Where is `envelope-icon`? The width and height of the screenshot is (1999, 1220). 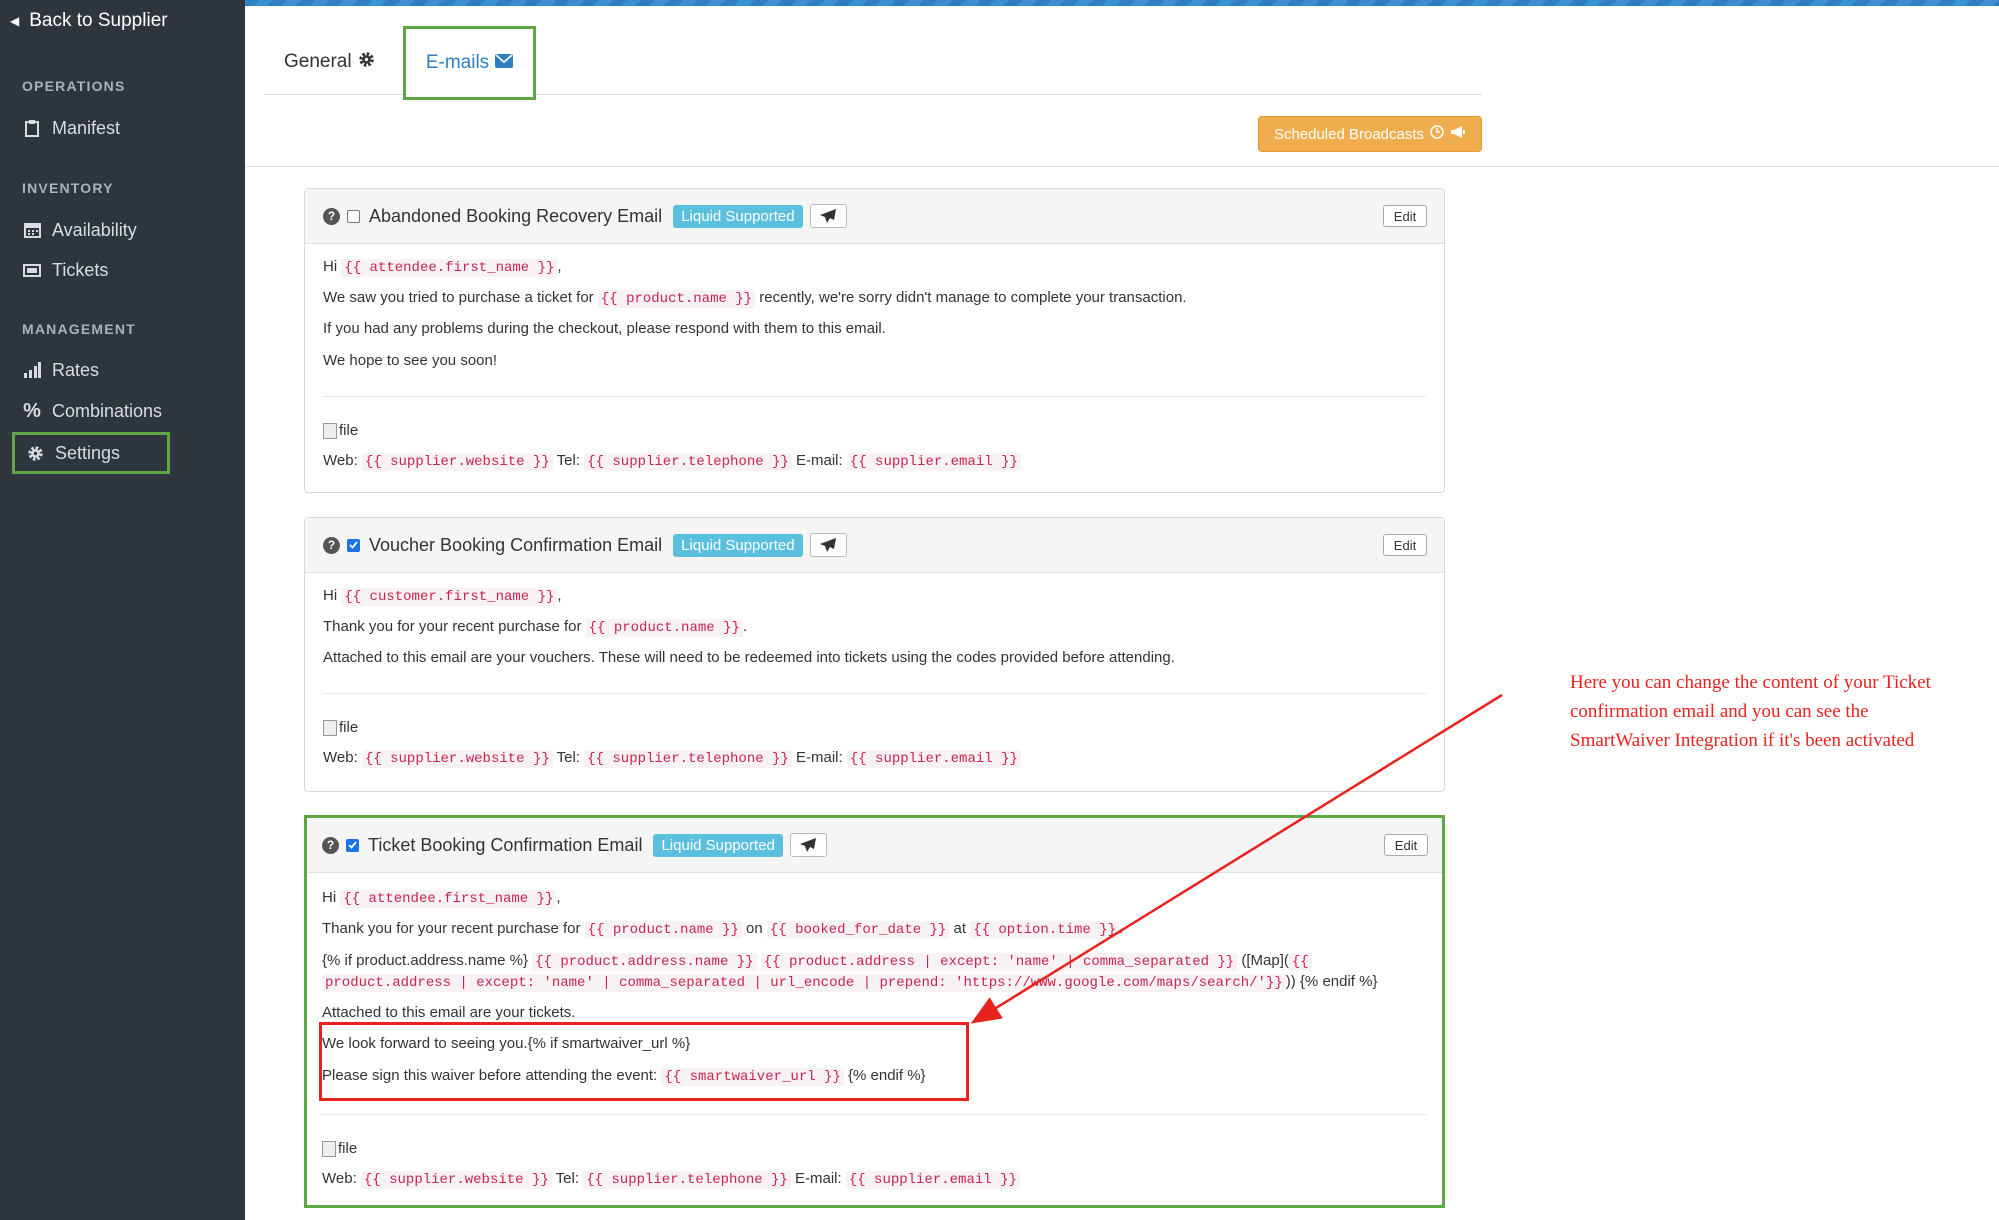 envelope-icon is located at coordinates (504, 63).